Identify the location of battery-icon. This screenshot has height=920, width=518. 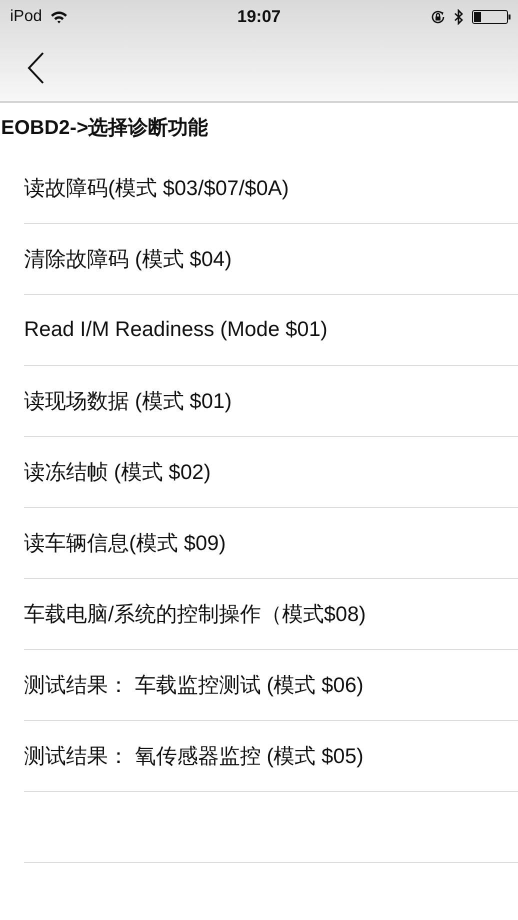
(492, 17).